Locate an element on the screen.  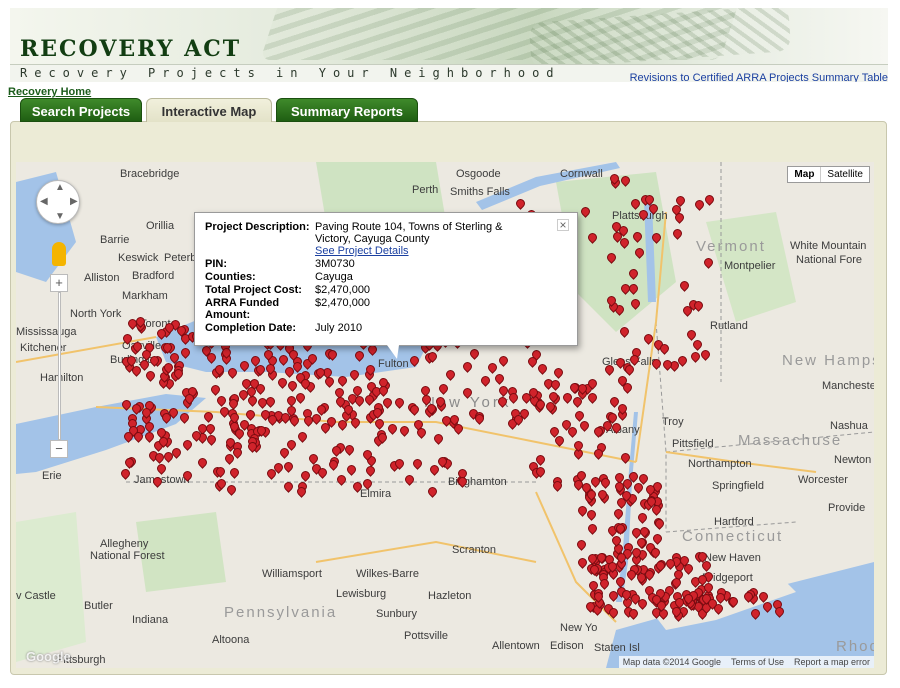
zoom-out-button: − is located at coordinates (59, 449).